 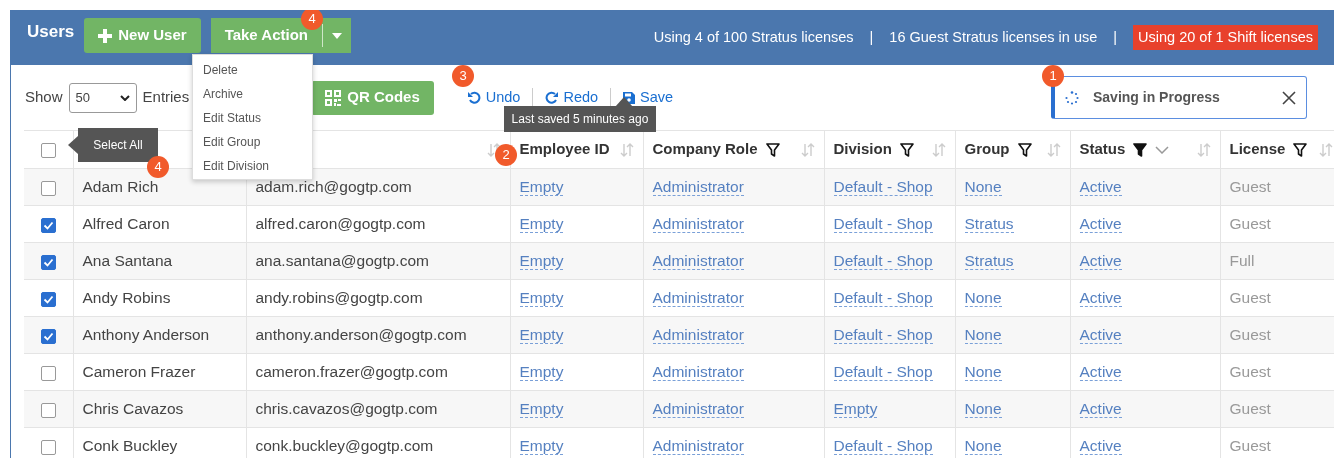 I want to click on table-cell: anthony.anderson@gogtp.com, so click(x=361, y=335).